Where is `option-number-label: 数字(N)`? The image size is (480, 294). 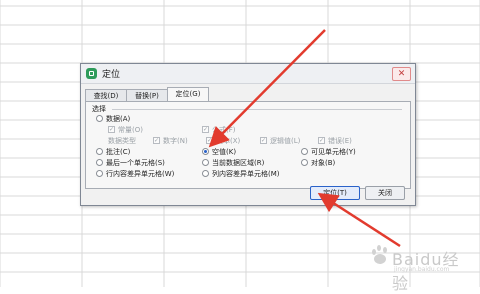
option-number-label: 数字(N) is located at coordinates (175, 141).